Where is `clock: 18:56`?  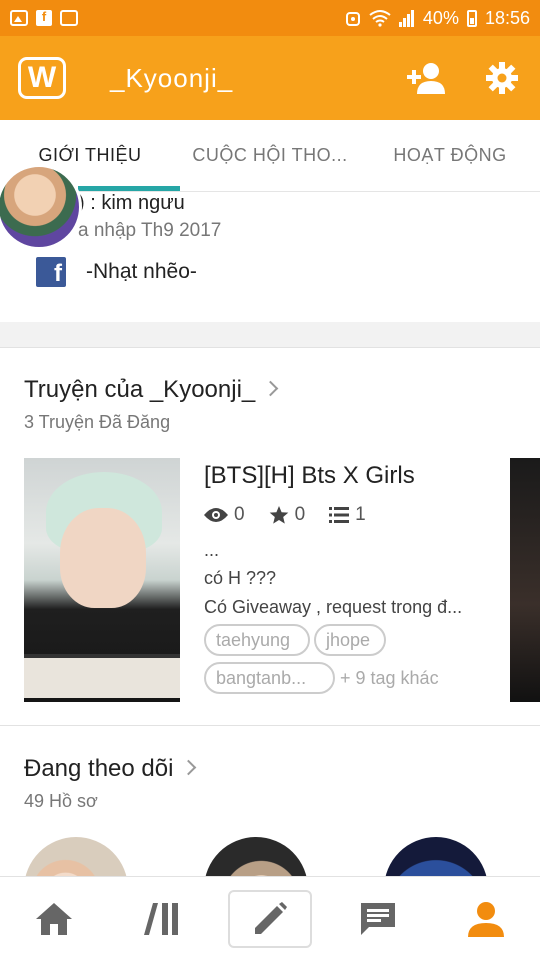 clock: 18:56 is located at coordinates (507, 17).